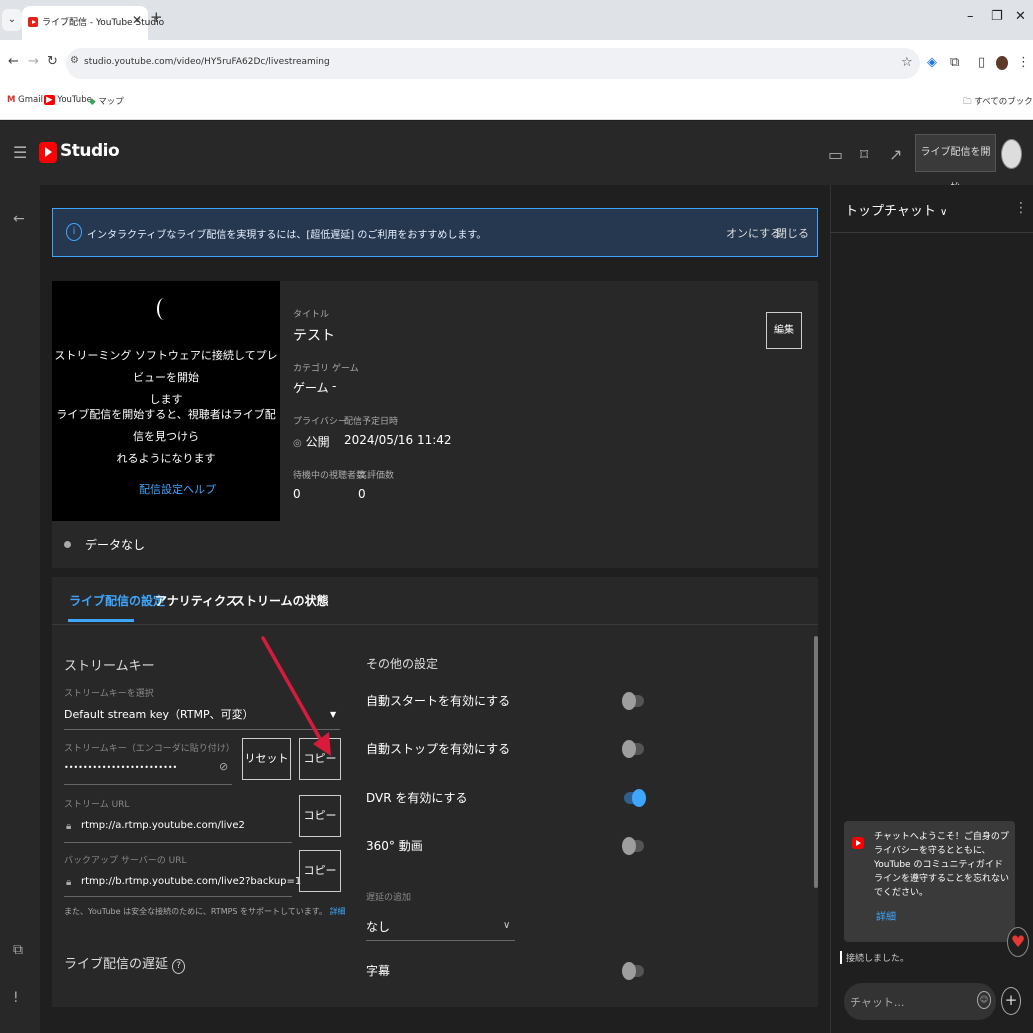 Image resolution: width=1033 pixels, height=1033 pixels. What do you see at coordinates (178, 842) in the screenshot?
I see `url-underline` at bounding box center [178, 842].